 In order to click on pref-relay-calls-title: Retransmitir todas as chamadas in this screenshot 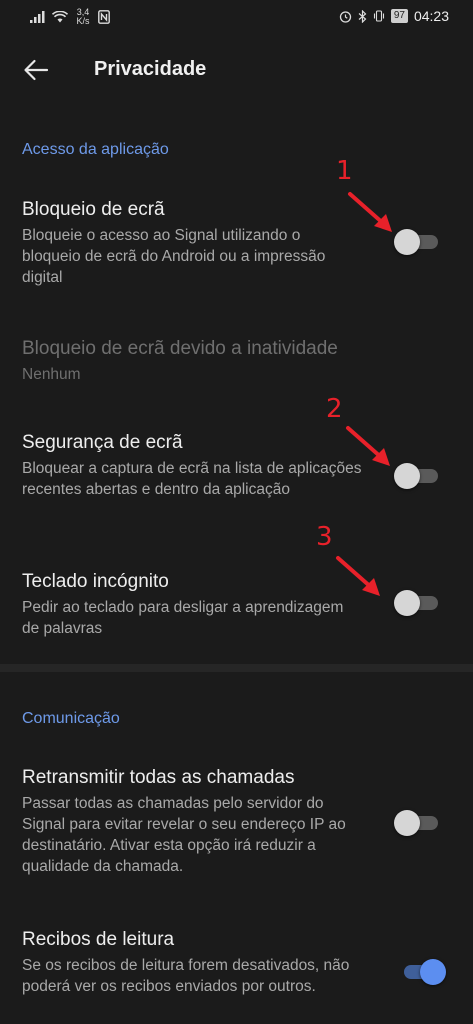, I will do `click(158, 777)`.